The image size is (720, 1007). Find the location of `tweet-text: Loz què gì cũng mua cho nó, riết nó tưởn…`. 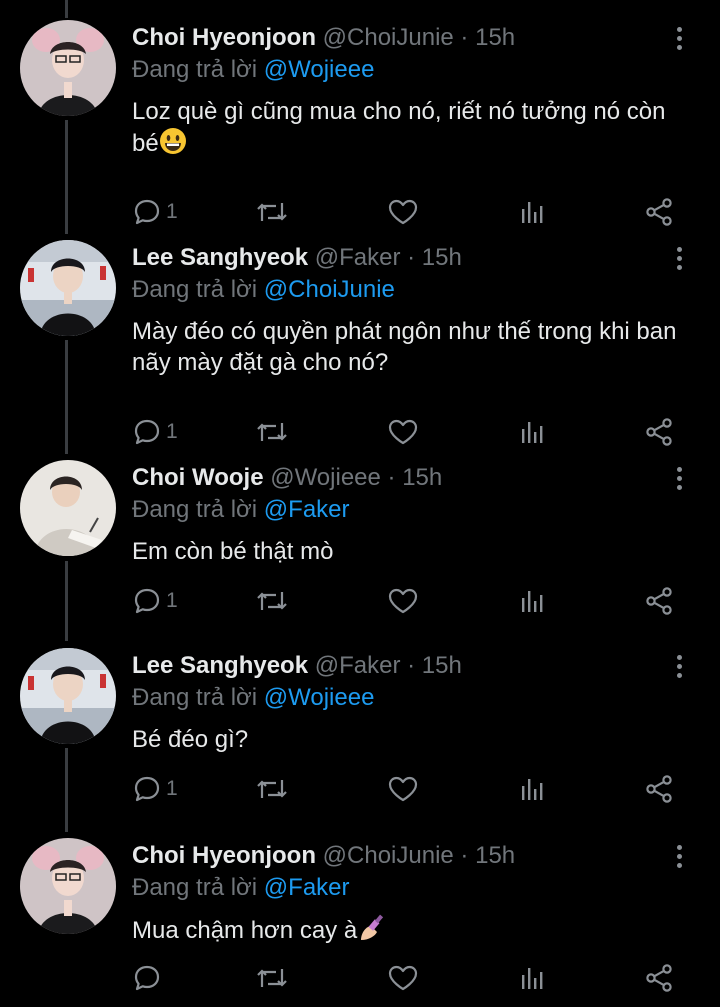

tweet-text: Loz què gì cũng mua cho nó, riết nó tưởn… is located at coordinates (412, 127).